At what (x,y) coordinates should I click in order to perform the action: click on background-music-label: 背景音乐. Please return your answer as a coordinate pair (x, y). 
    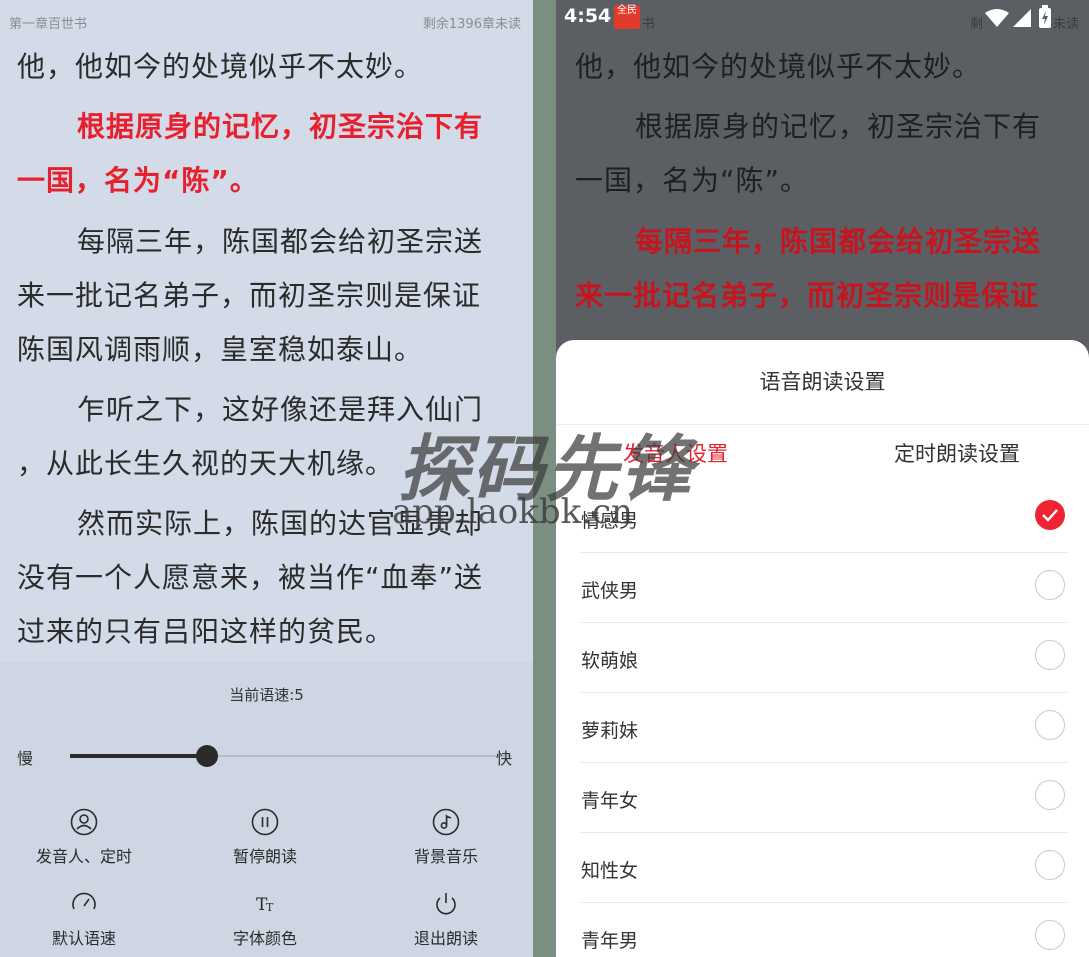
    Looking at the image, I should click on (445, 856).